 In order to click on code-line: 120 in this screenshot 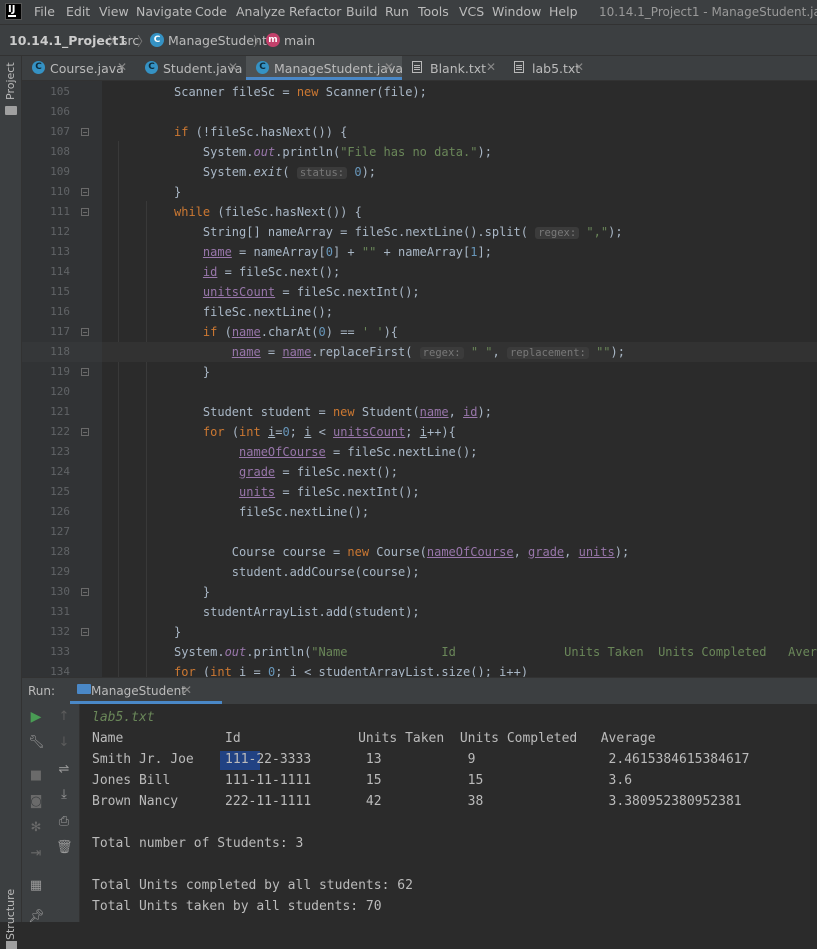, I will do `click(419, 392)`.